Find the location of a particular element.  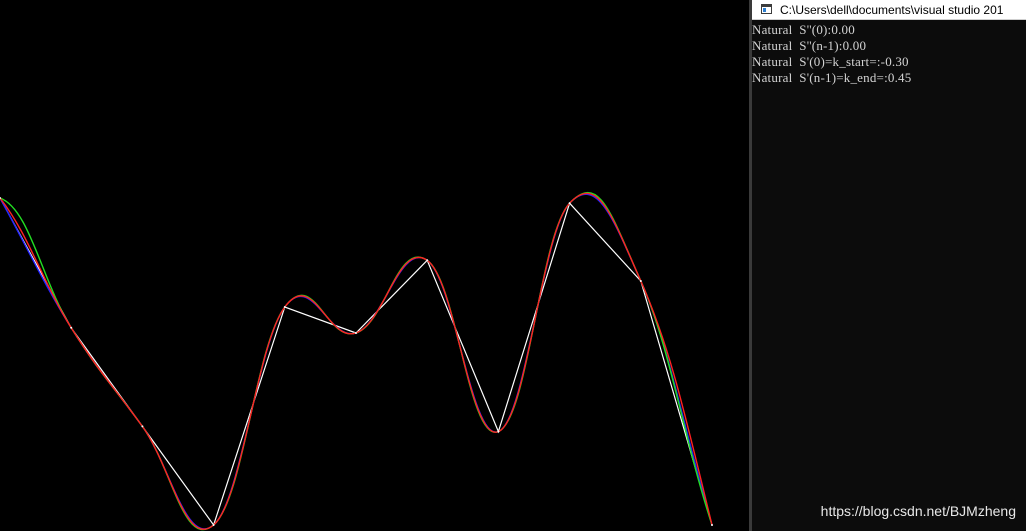

console-app-icon is located at coordinates (766, 9).